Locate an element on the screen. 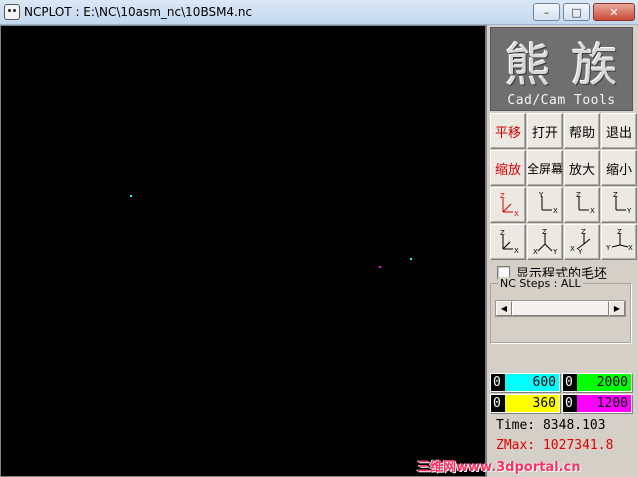  speed-color-cell: 0 600 is located at coordinates (525, 382).